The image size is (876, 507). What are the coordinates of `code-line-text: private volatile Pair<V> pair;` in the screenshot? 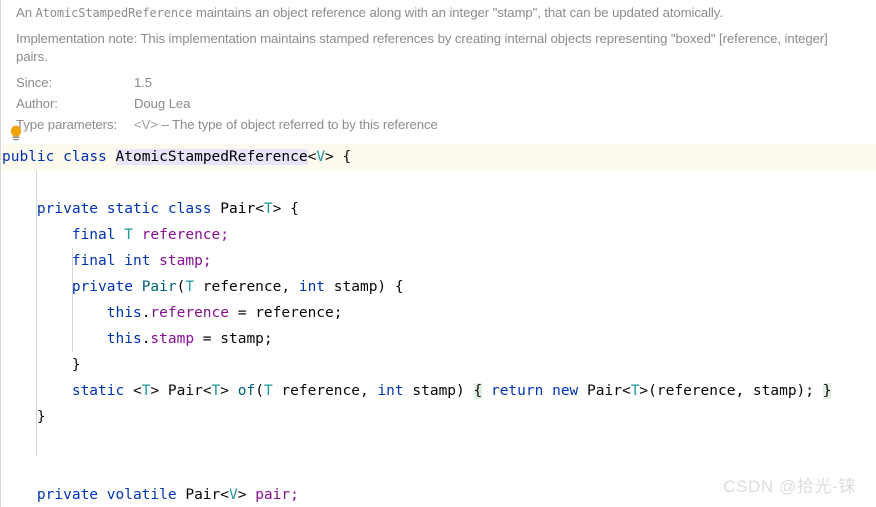 It's located at (150, 495).